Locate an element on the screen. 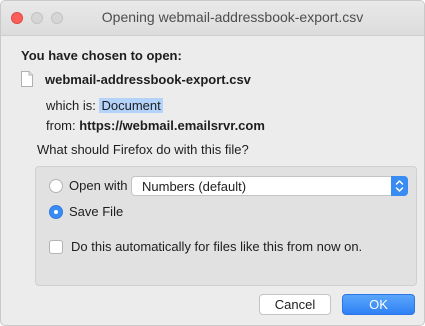  open-with-label: Open with is located at coordinates (98, 185).